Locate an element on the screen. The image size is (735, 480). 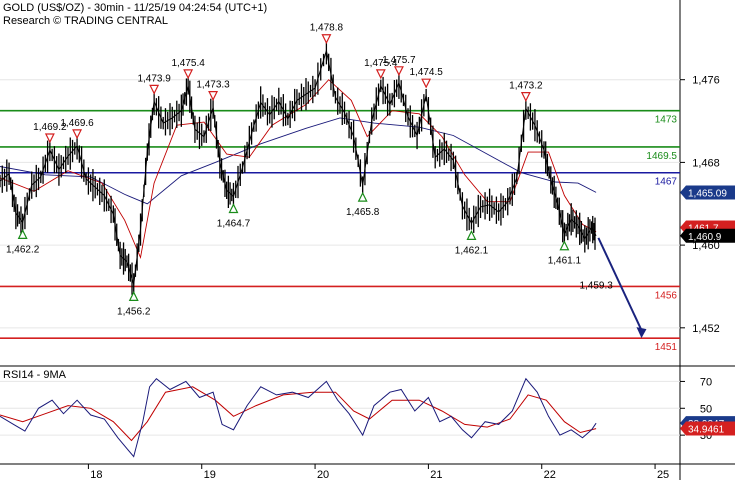
rsi-tick-label: 50 is located at coordinates (706, 409).